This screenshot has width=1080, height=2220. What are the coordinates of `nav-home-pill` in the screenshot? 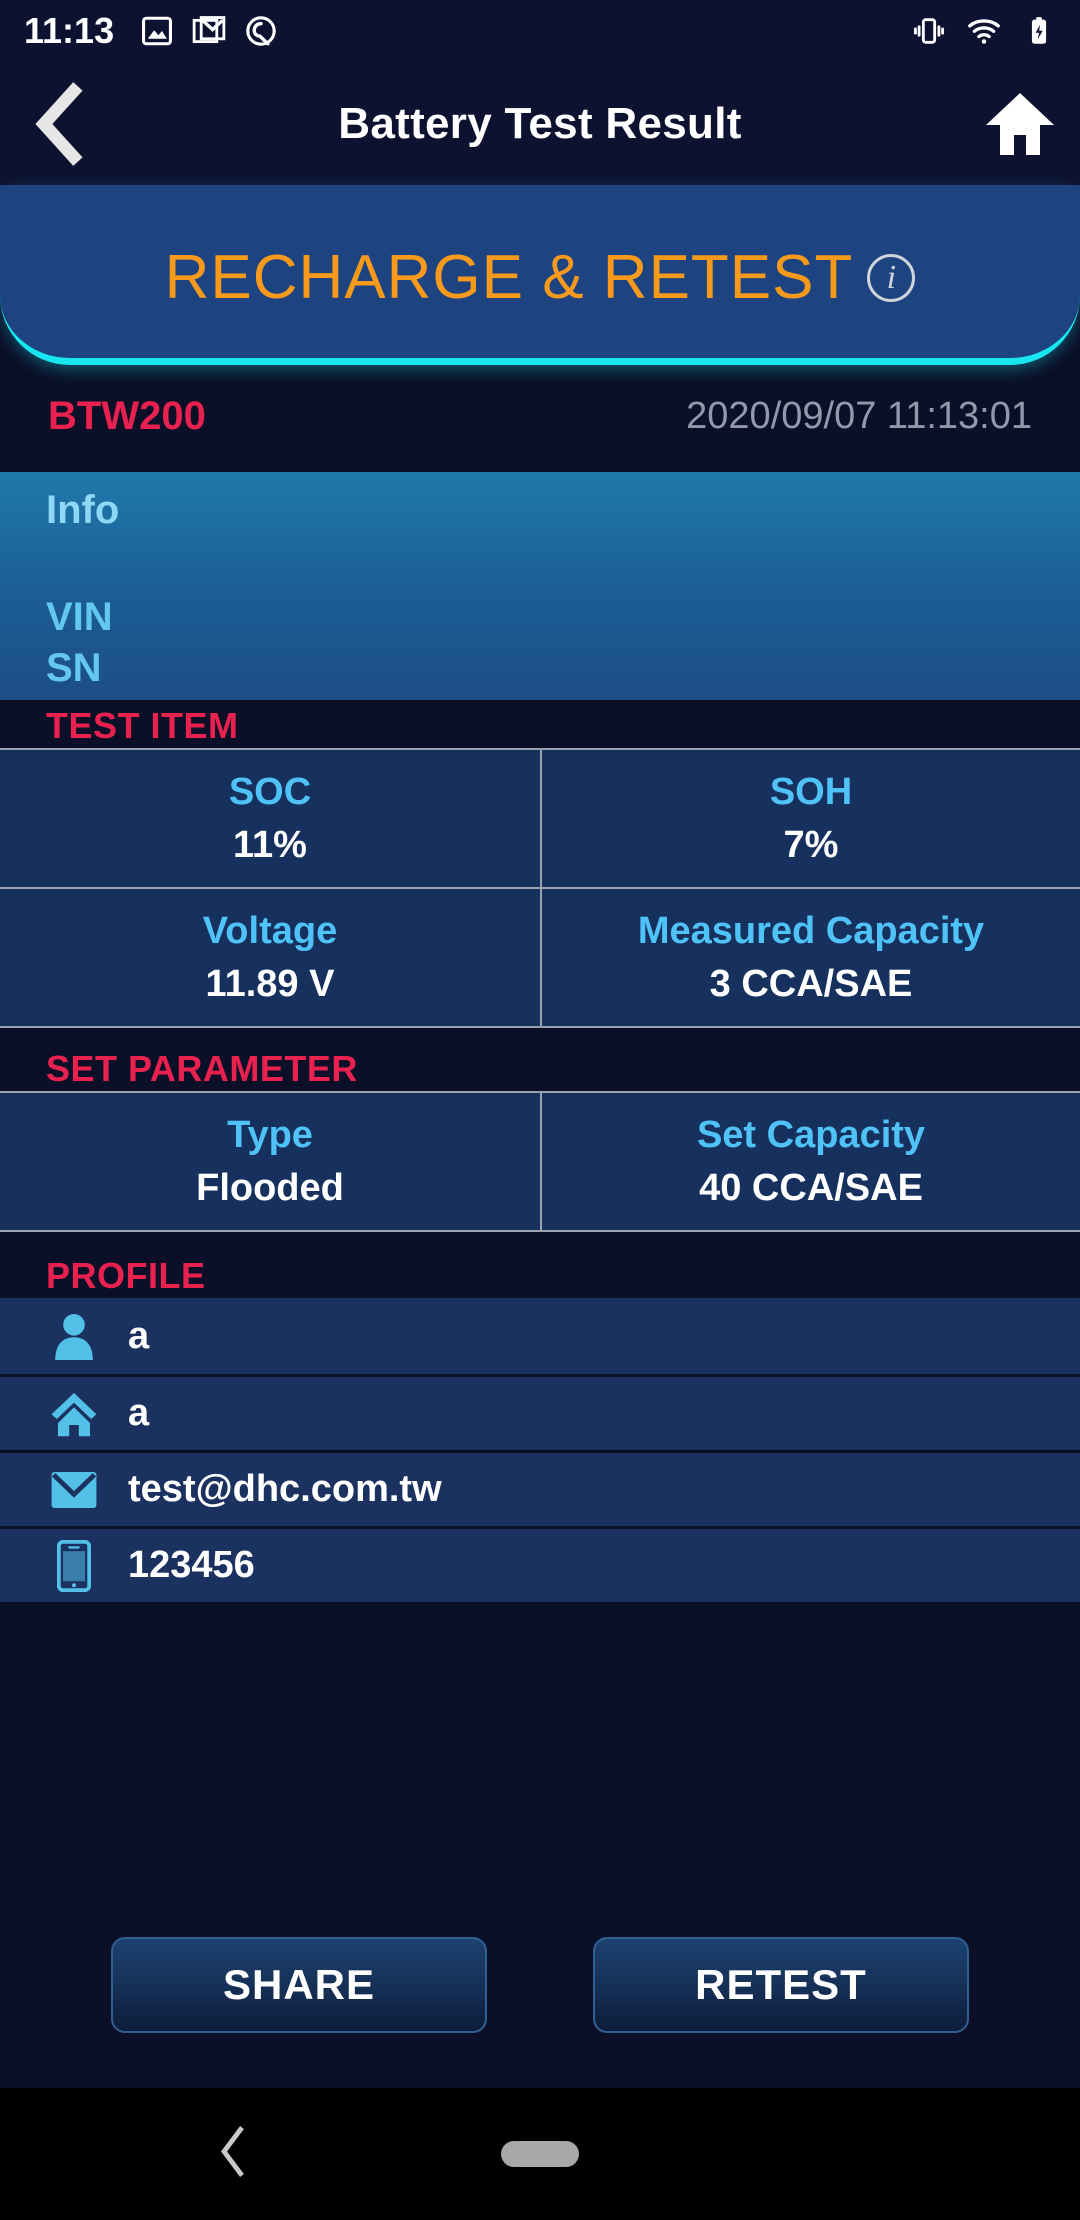 It's located at (540, 2154).